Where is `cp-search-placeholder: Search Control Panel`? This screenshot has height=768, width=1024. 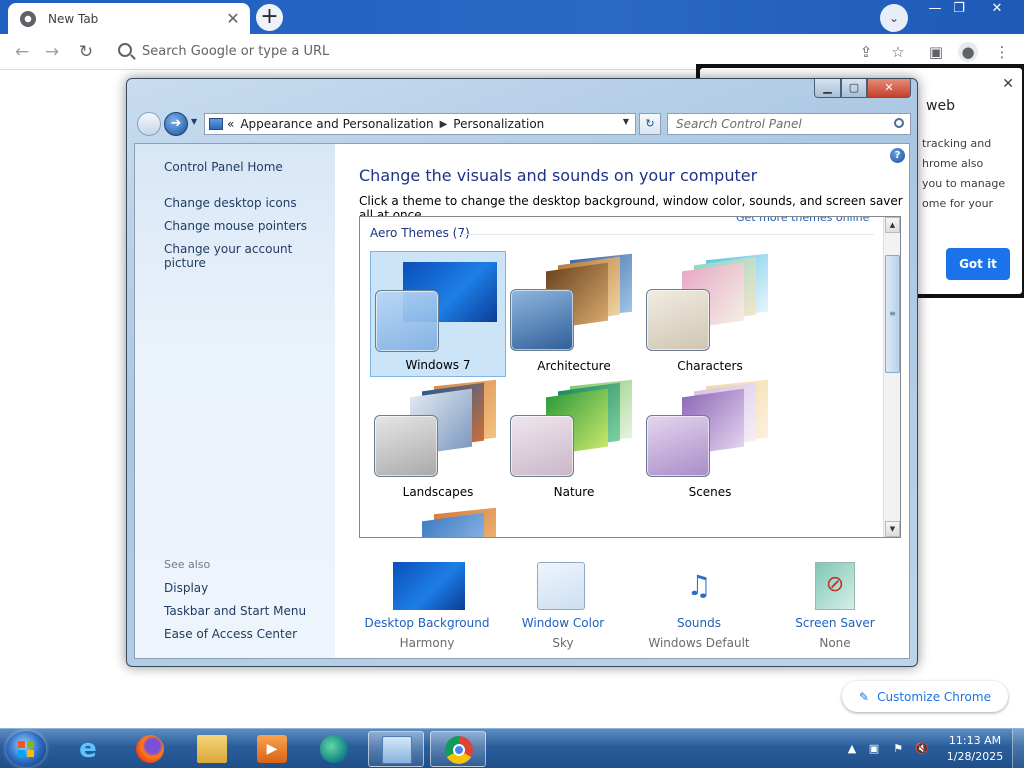
cp-search-placeholder: Search Control Panel is located at coordinates (739, 124).